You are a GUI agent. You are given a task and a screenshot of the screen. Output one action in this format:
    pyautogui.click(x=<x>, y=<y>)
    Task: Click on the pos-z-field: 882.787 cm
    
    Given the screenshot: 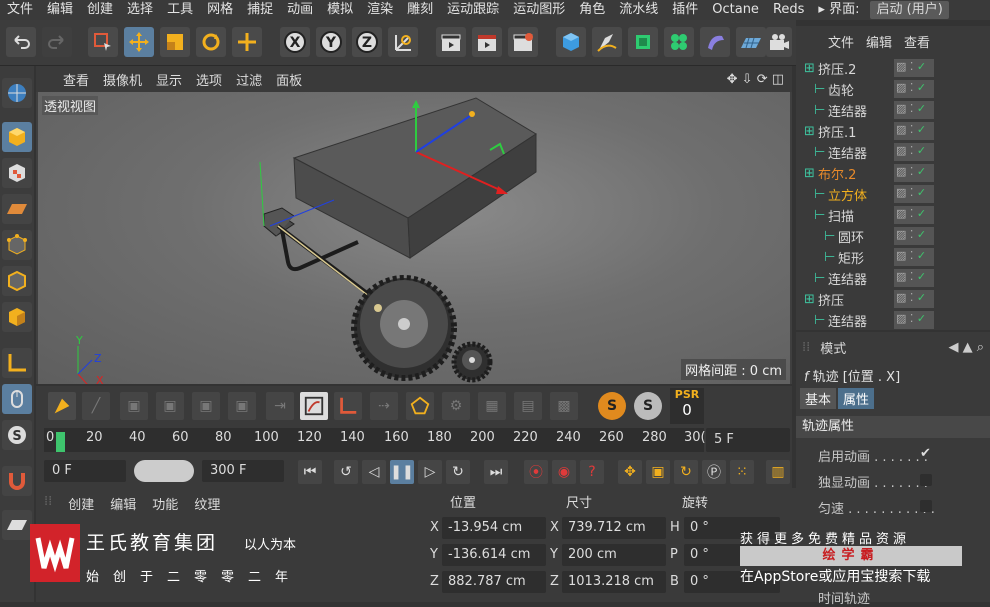 What is the action you would take?
    pyautogui.click(x=494, y=582)
    